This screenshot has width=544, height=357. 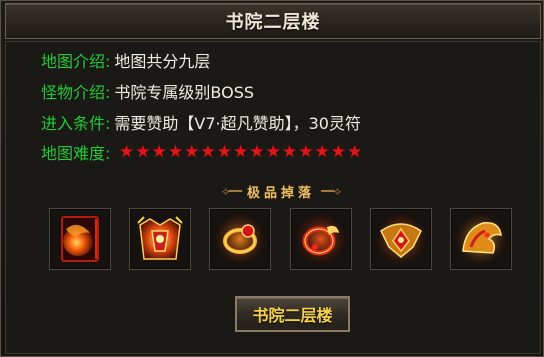 I want to click on entry-row: 进入条件: 需要赞助【V7·超凡赞助】，30灵符, so click(x=201, y=122).